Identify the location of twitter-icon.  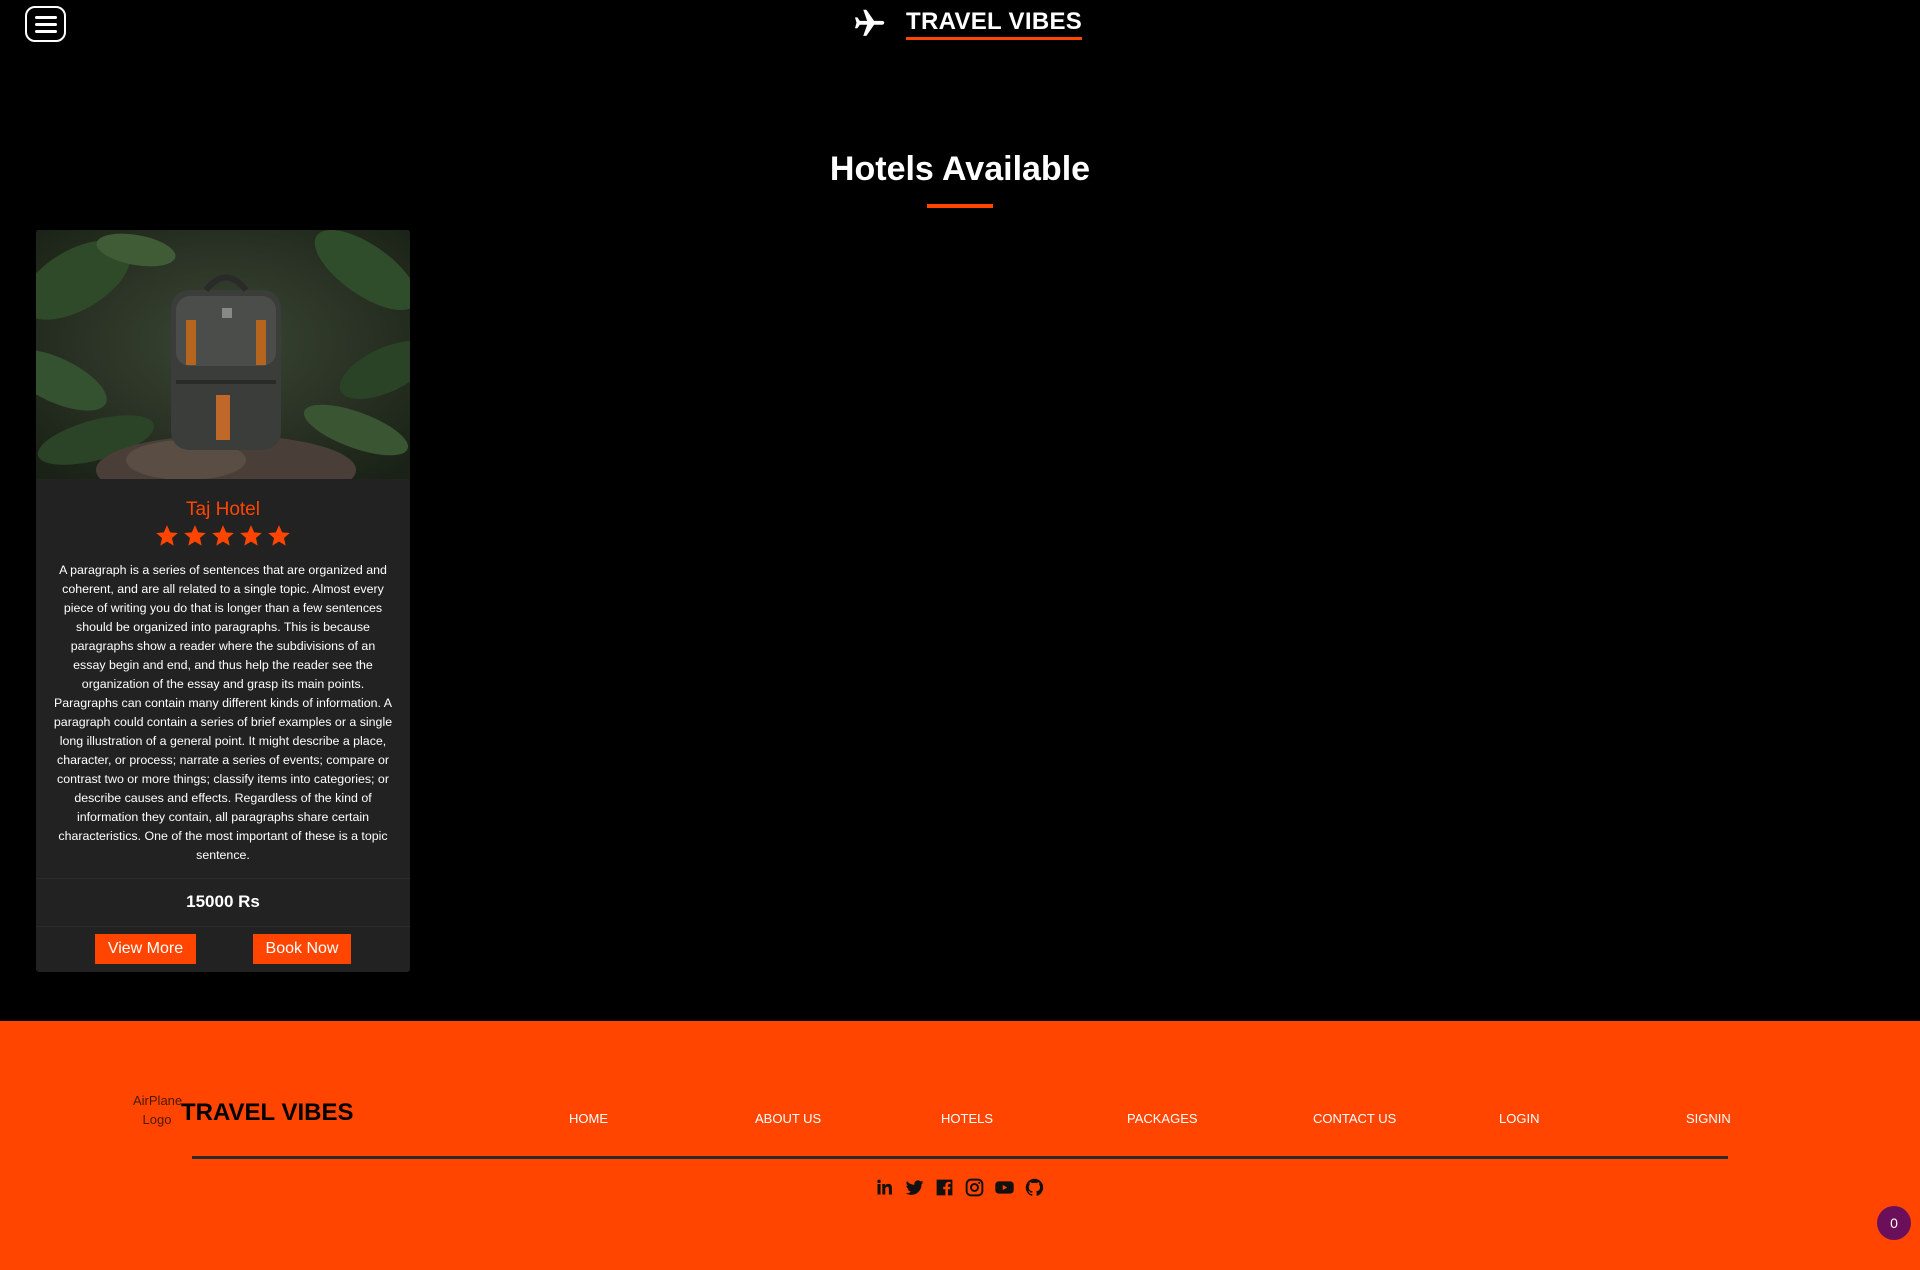
(914, 1187).